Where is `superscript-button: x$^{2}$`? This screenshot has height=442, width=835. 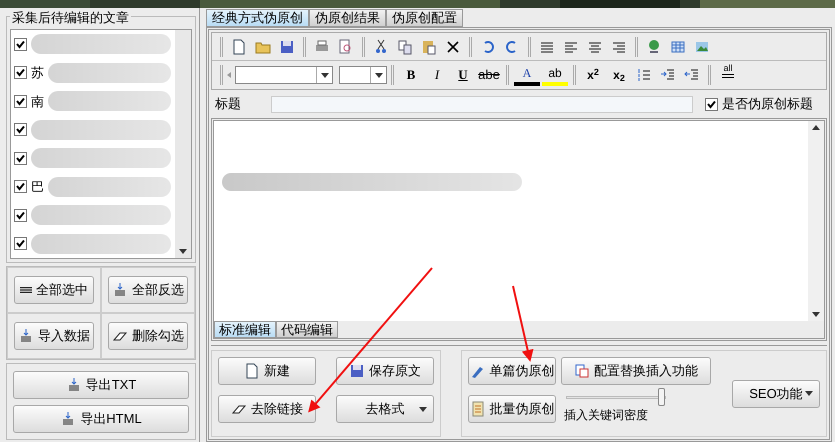 superscript-button: x$^{2}$ is located at coordinates (593, 75).